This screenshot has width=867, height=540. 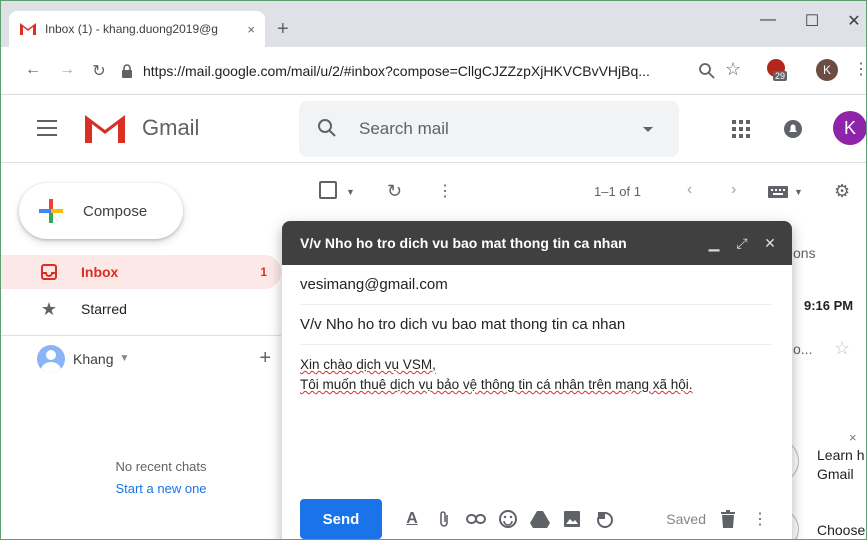 What do you see at coordinates (171, 127) in the screenshot?
I see `gmail-logo-text: Gmail` at bounding box center [171, 127].